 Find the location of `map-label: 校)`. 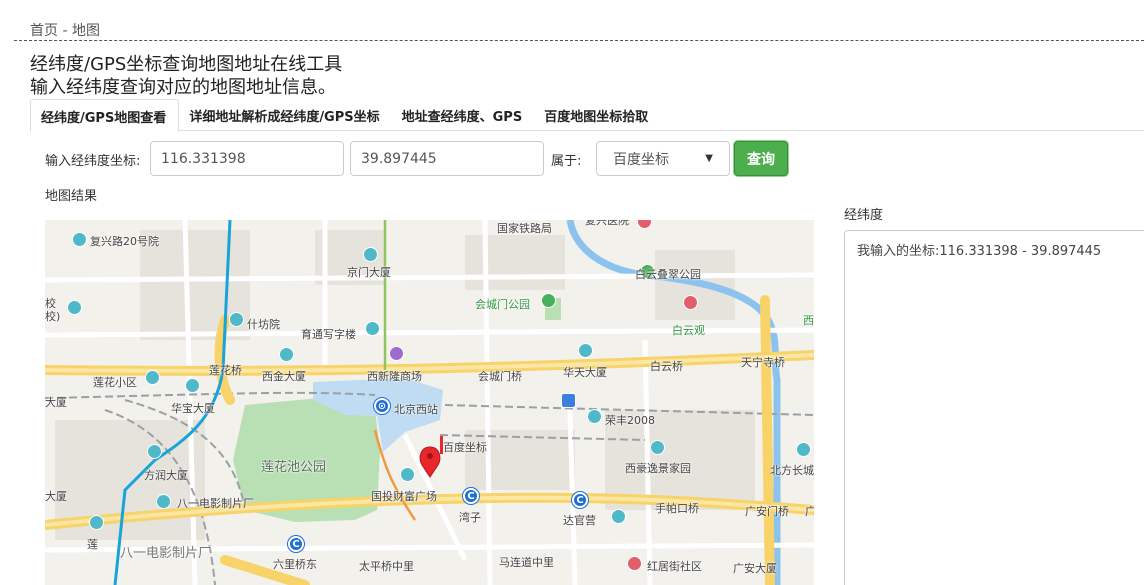

map-label: 校) is located at coordinates (53, 316).